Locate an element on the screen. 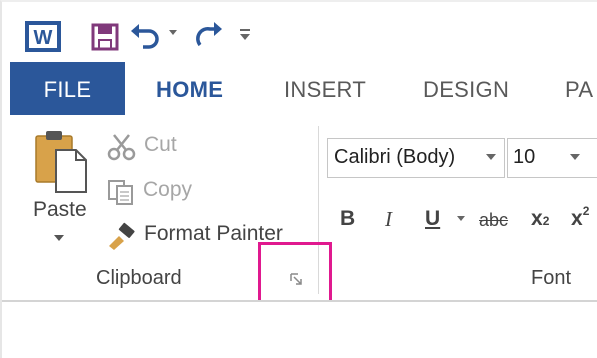 The height and width of the screenshot is (358, 597). tab-home: HOME is located at coordinates (189, 88).